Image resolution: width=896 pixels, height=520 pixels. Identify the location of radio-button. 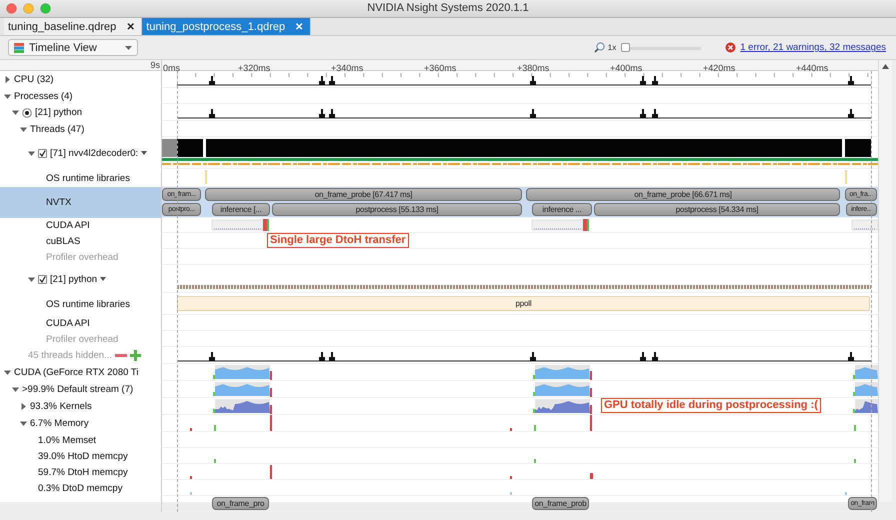
(27, 113).